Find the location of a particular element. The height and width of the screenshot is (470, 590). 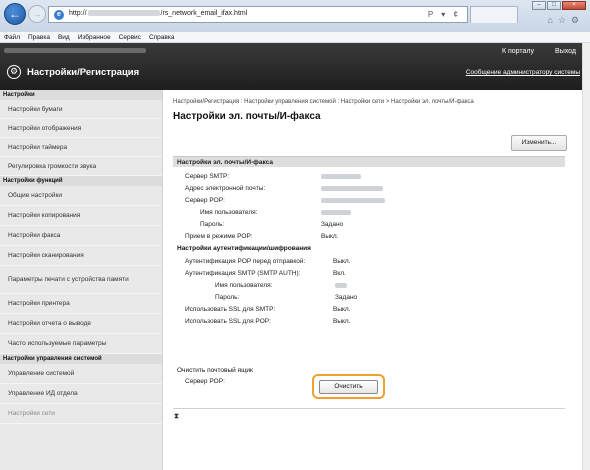

portal-link: К порталу is located at coordinates (518, 51).